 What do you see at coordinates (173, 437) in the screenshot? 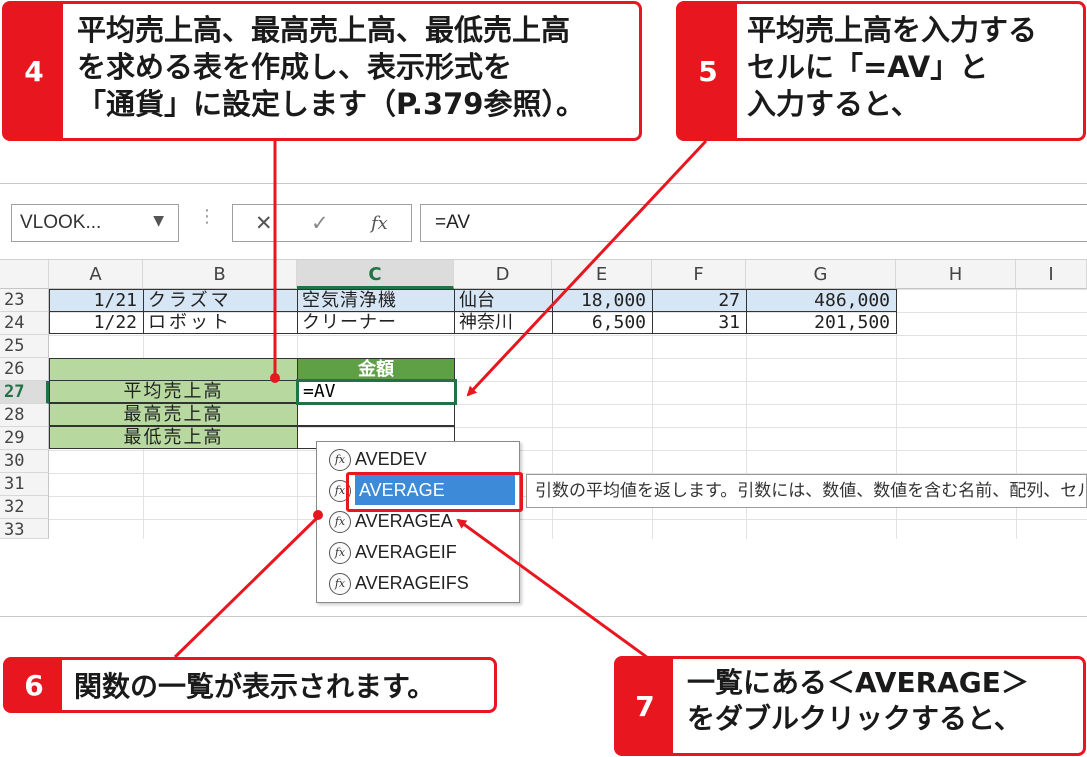
I see `summary-label-min: 最低売上高` at bounding box center [173, 437].